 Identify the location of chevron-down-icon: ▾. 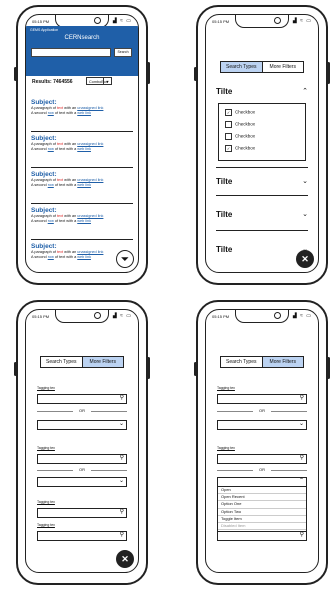
(107, 81).